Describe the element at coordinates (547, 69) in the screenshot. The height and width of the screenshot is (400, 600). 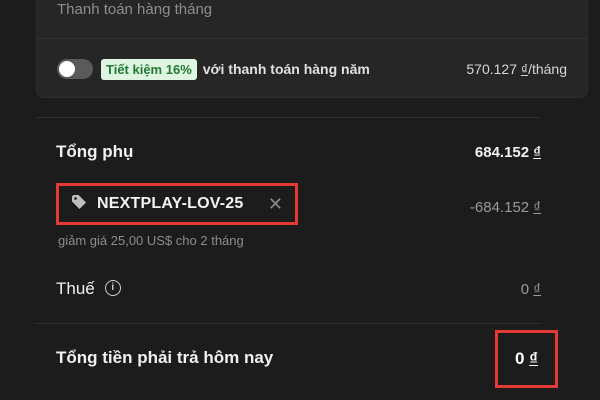
I see `annual-price-period: /tháng` at that location.